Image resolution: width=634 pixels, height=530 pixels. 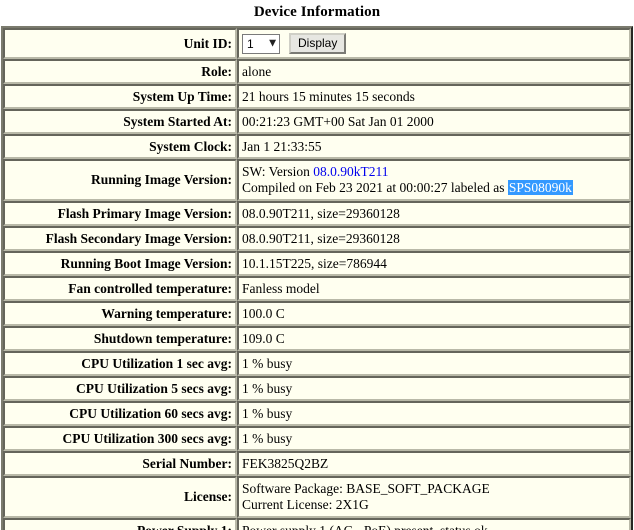 I want to click on table-row: CPU Utilization 5 secs avg: 1 % busy, so click(x=317, y=388).